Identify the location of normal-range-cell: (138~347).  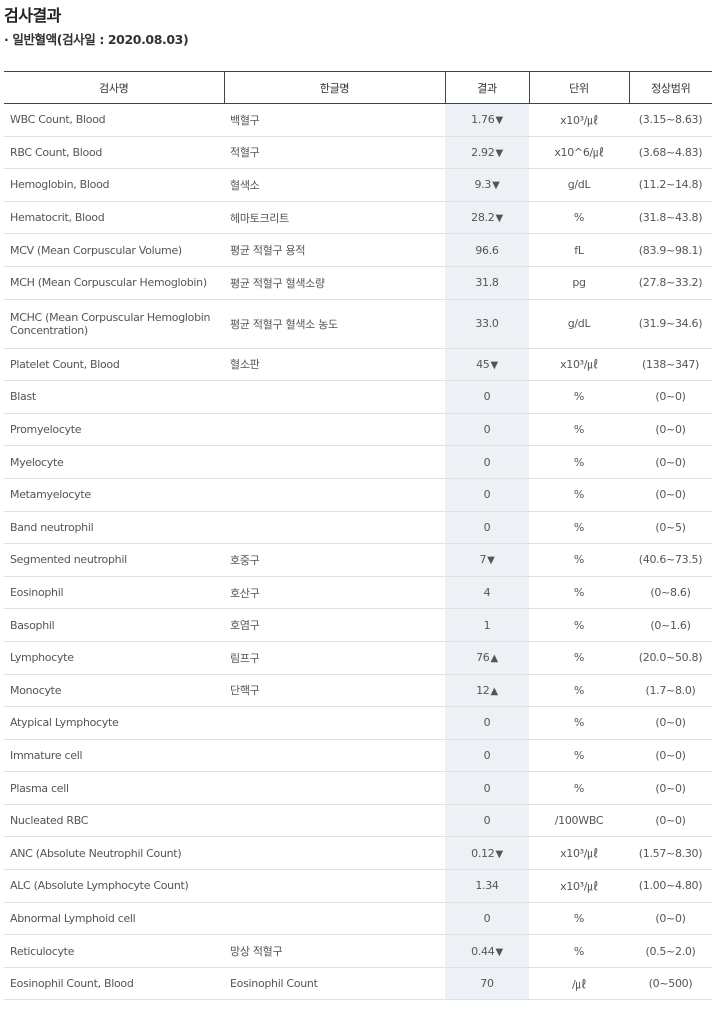
(670, 365).